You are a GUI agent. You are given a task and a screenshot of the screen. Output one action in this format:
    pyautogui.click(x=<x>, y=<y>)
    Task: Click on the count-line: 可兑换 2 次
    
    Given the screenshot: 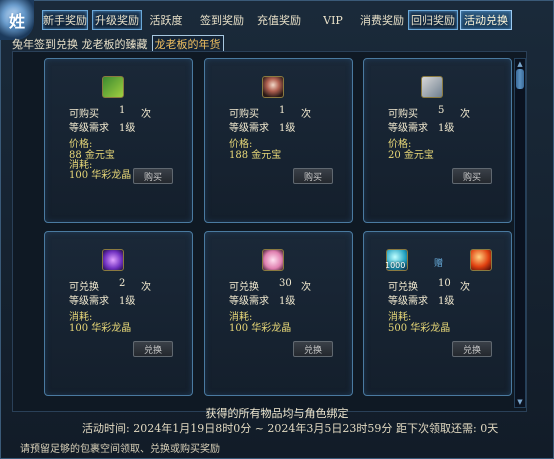 What is the action you would take?
    pyautogui.click(x=110, y=285)
    